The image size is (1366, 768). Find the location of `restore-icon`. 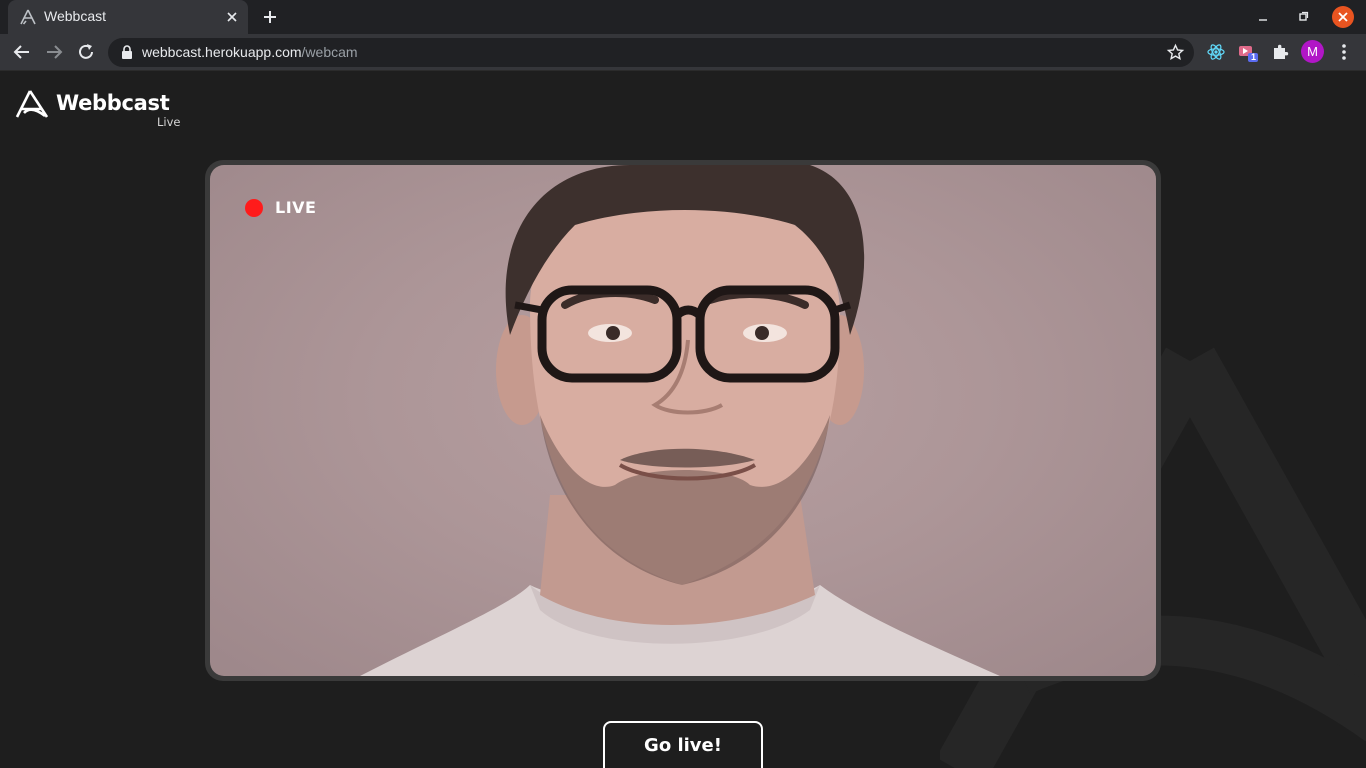

restore-icon is located at coordinates (1303, 17).